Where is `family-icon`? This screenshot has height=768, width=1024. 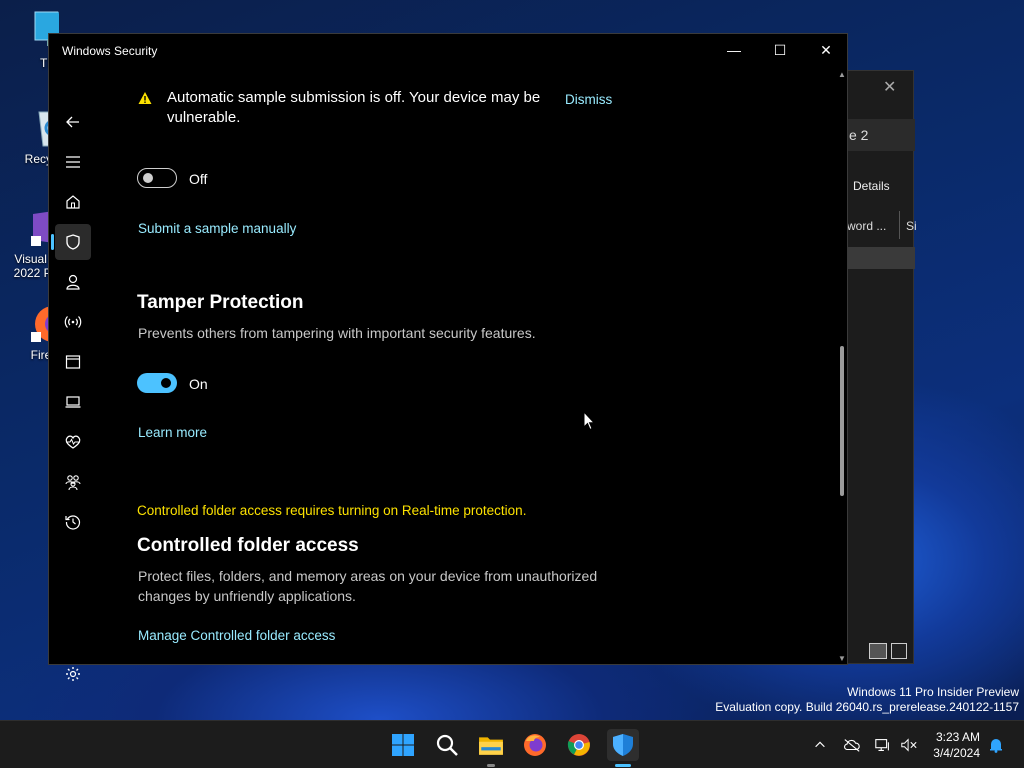
family-icon is located at coordinates (73, 483).